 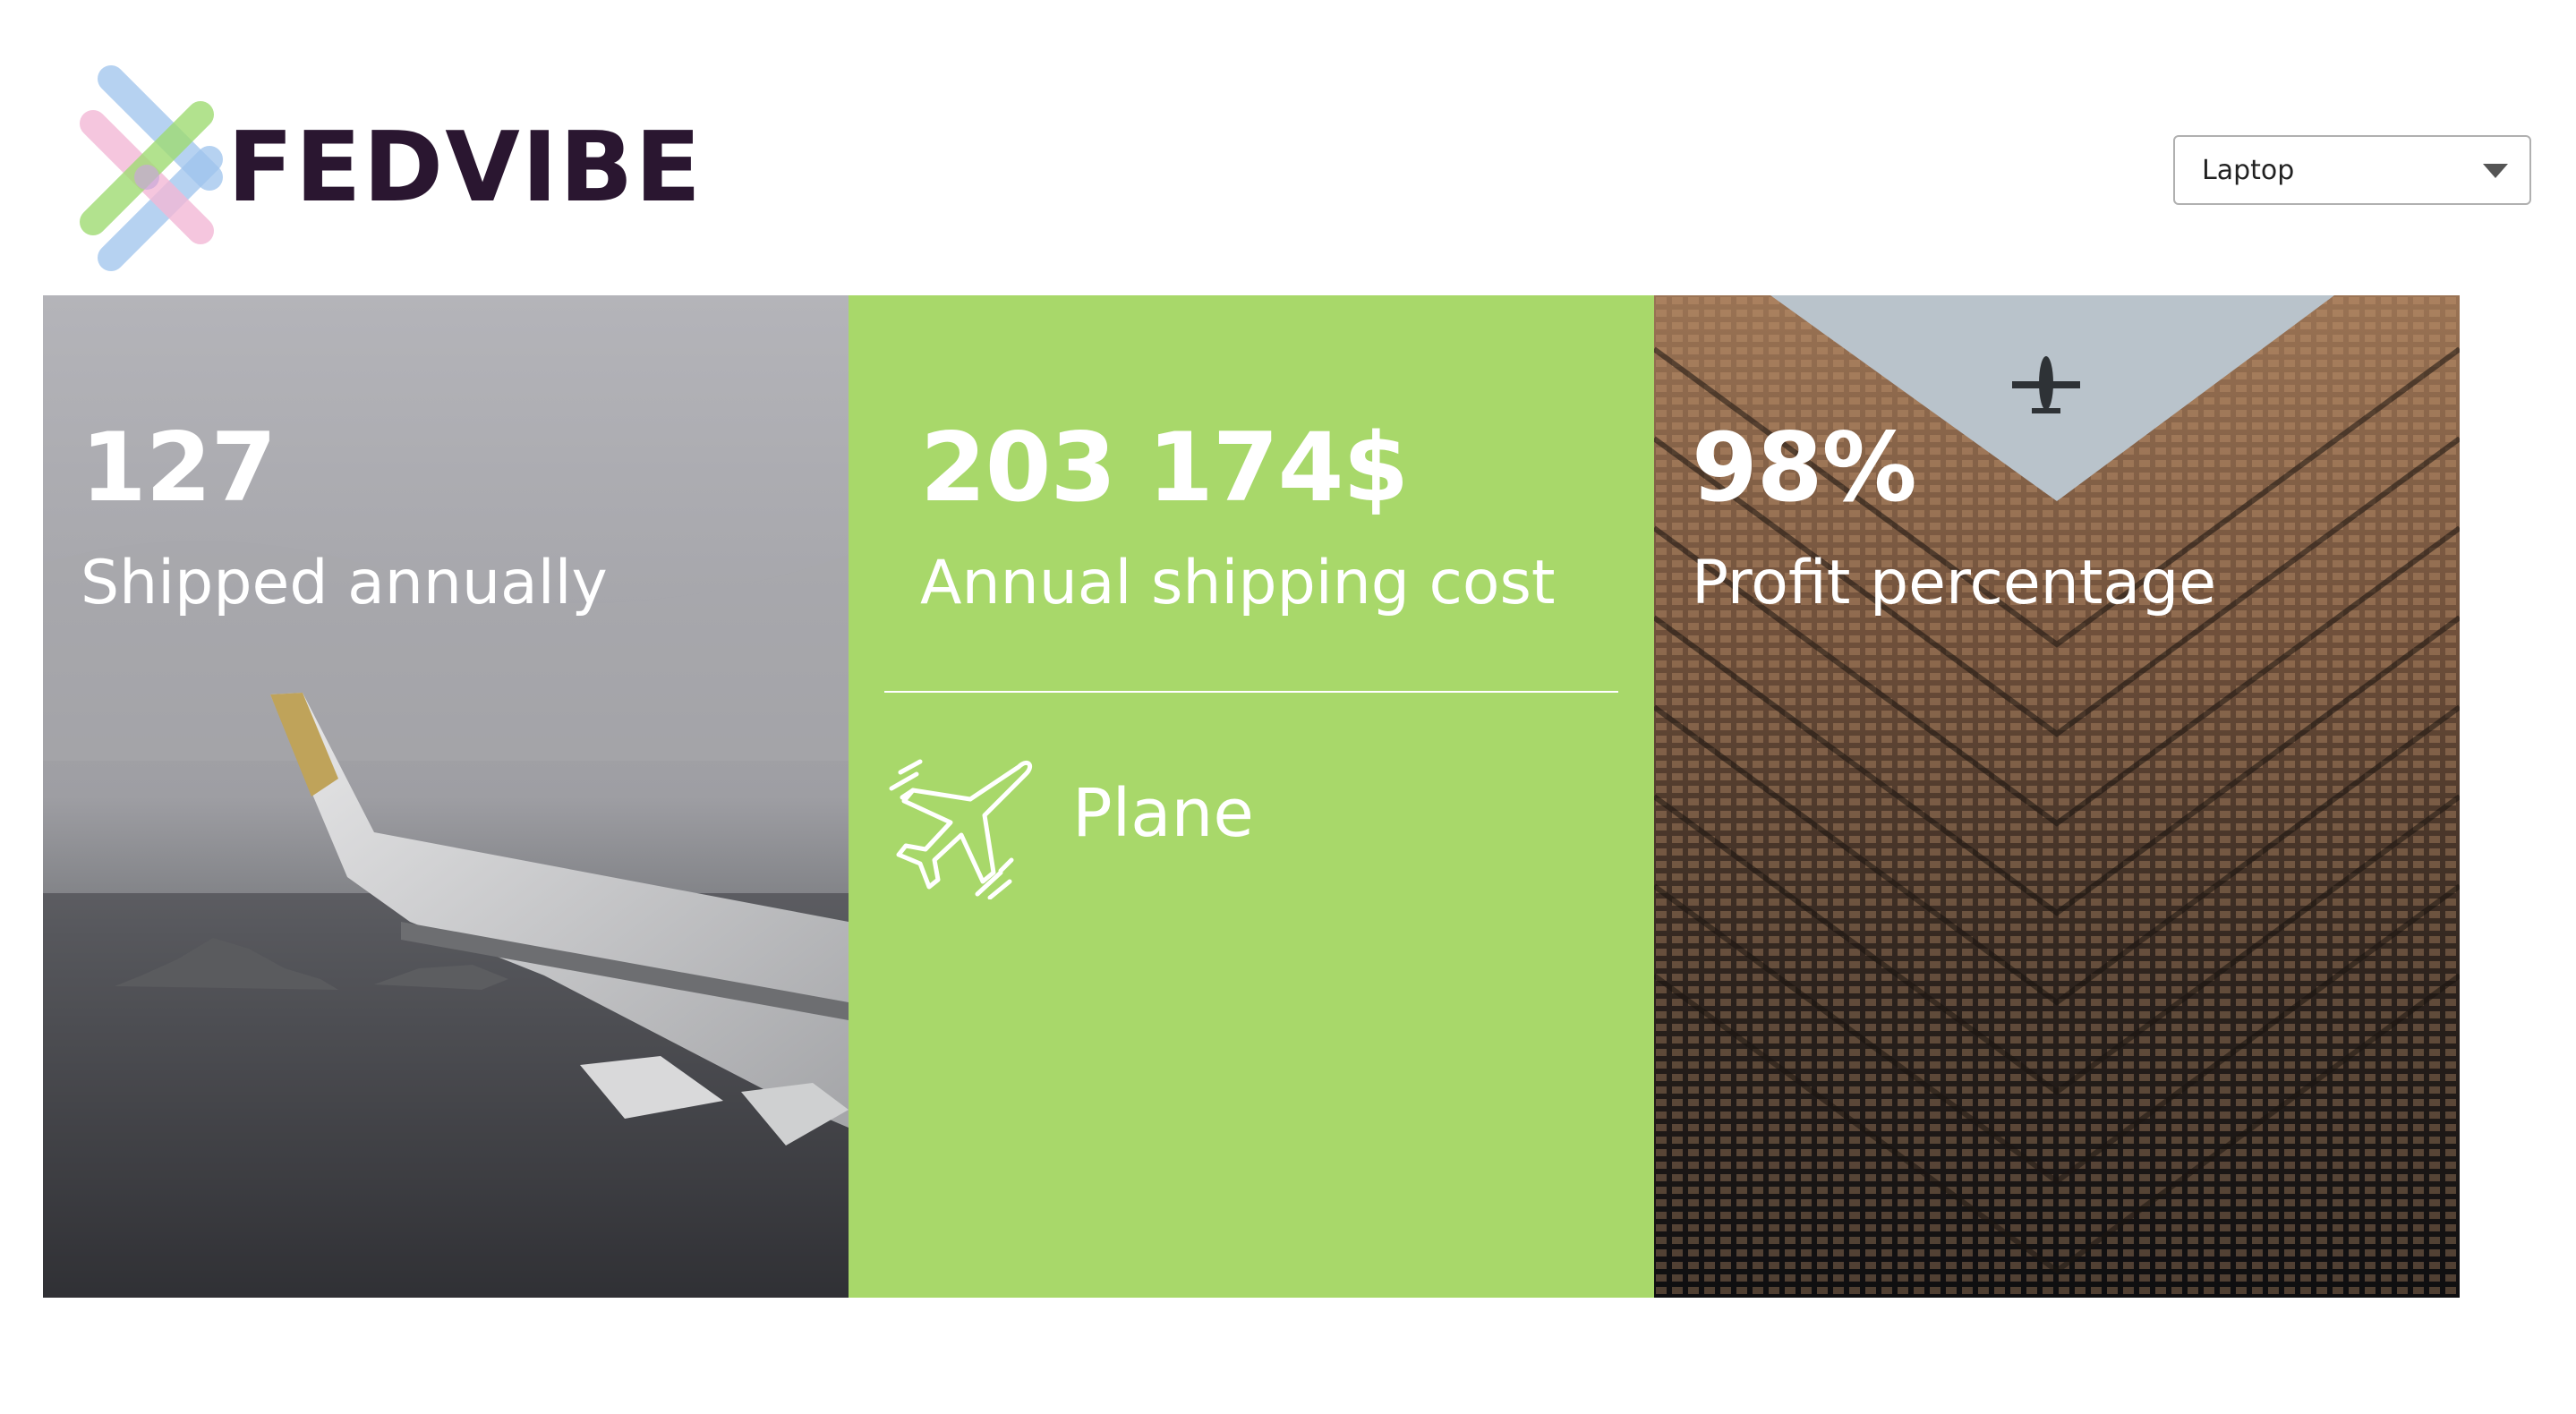 I want to click on stat-label: Shipped annually, so click(x=344, y=583).